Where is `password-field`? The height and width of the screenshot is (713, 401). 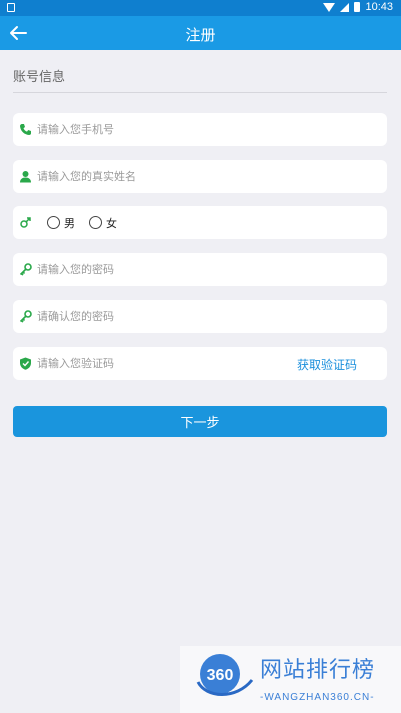
password-field is located at coordinates (200, 269).